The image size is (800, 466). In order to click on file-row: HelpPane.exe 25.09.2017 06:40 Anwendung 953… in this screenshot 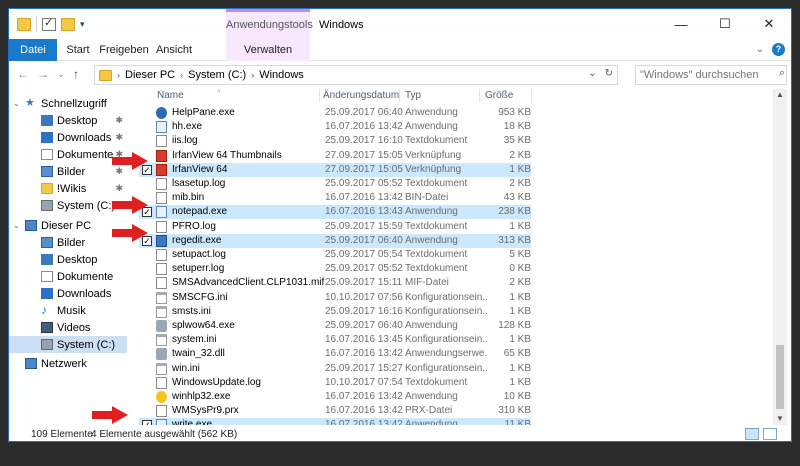, I will do `click(335, 113)`.